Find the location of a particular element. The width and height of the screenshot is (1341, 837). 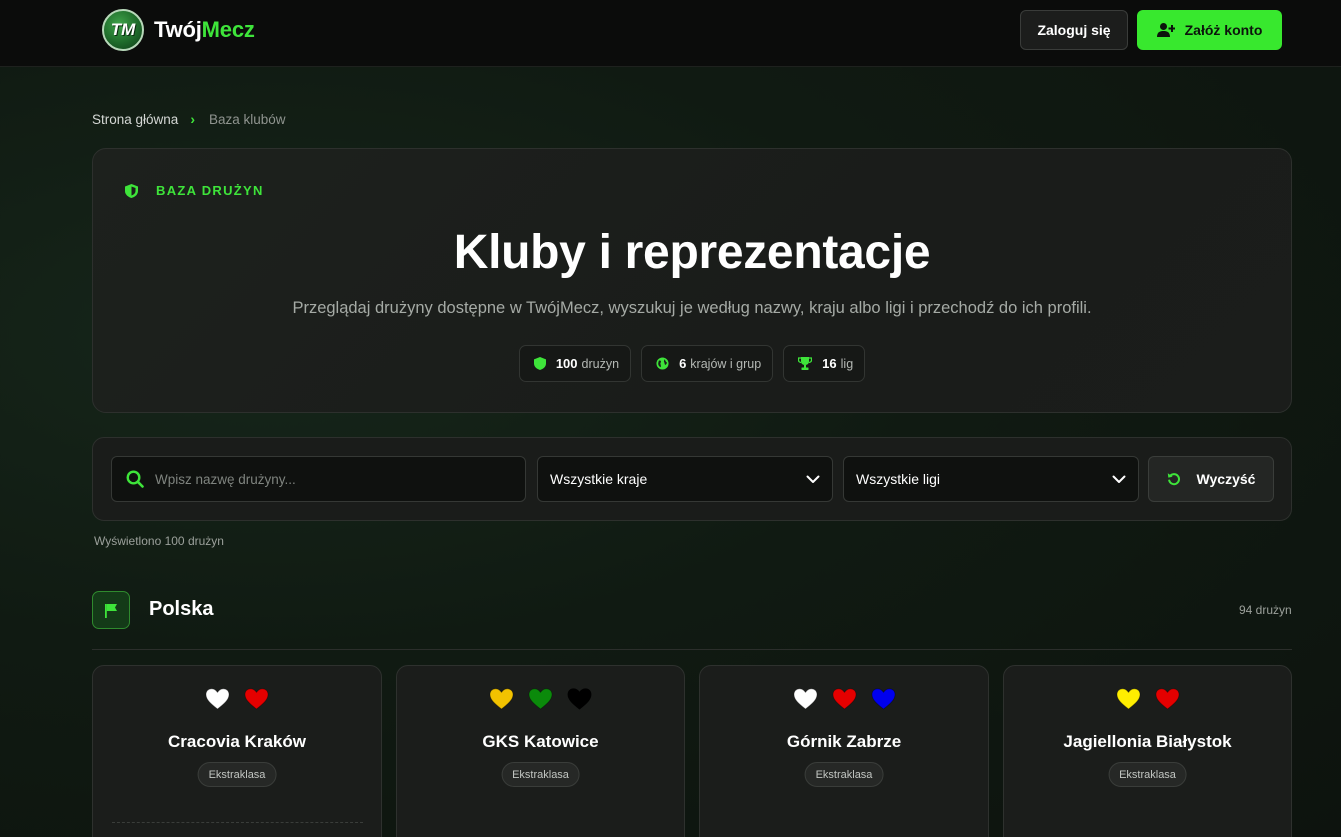

search-box is located at coordinates (318, 479).